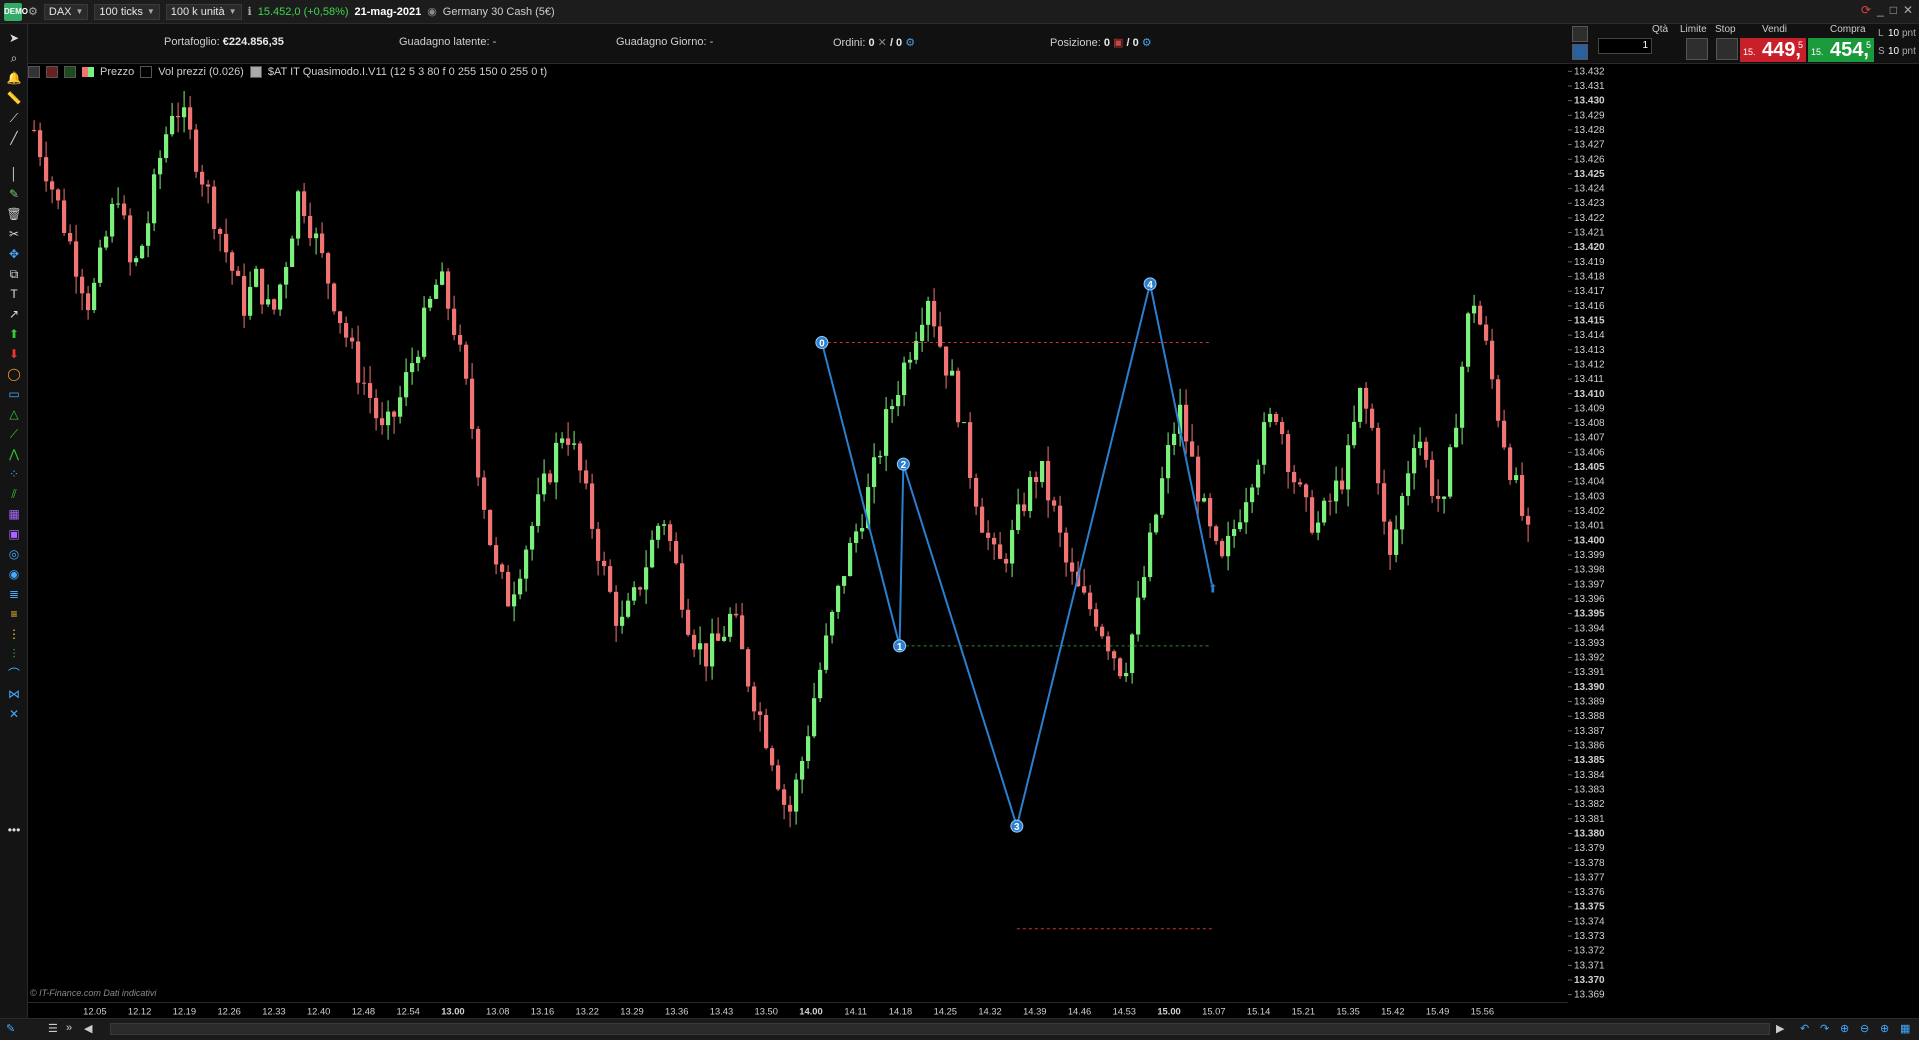 Image resolution: width=1919 pixels, height=1040 pixels. What do you see at coordinates (1864, 1028) in the screenshot?
I see `zoom-out-icon: ⊖` at bounding box center [1864, 1028].